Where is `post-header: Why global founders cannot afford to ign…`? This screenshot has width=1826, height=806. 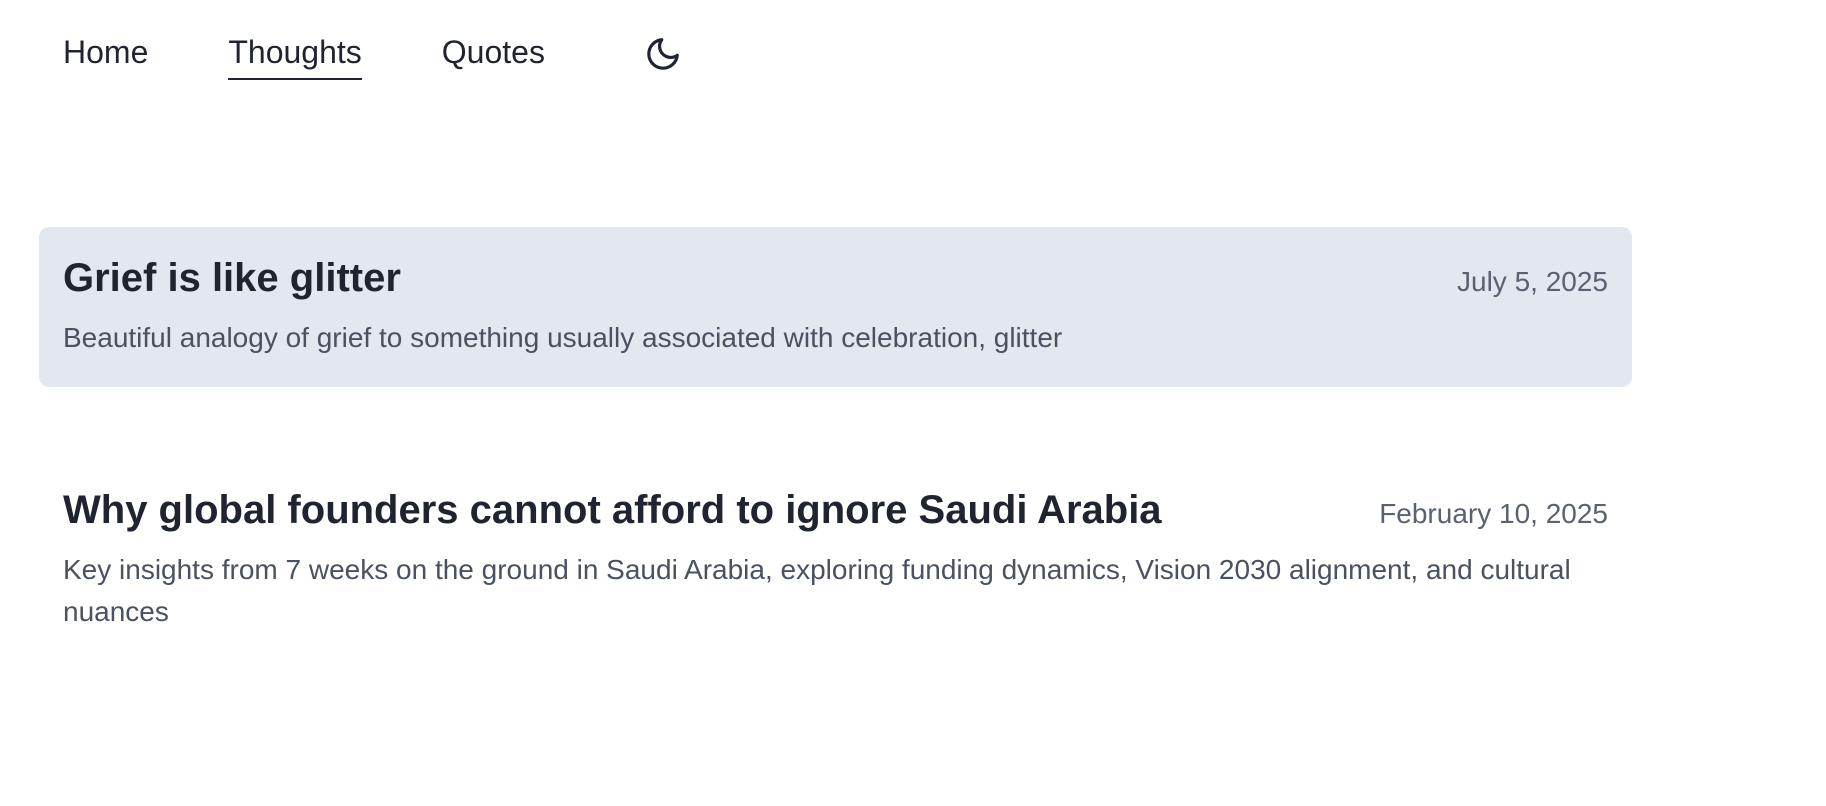
post-header: Why global founders cannot afford to ign… is located at coordinates (835, 510).